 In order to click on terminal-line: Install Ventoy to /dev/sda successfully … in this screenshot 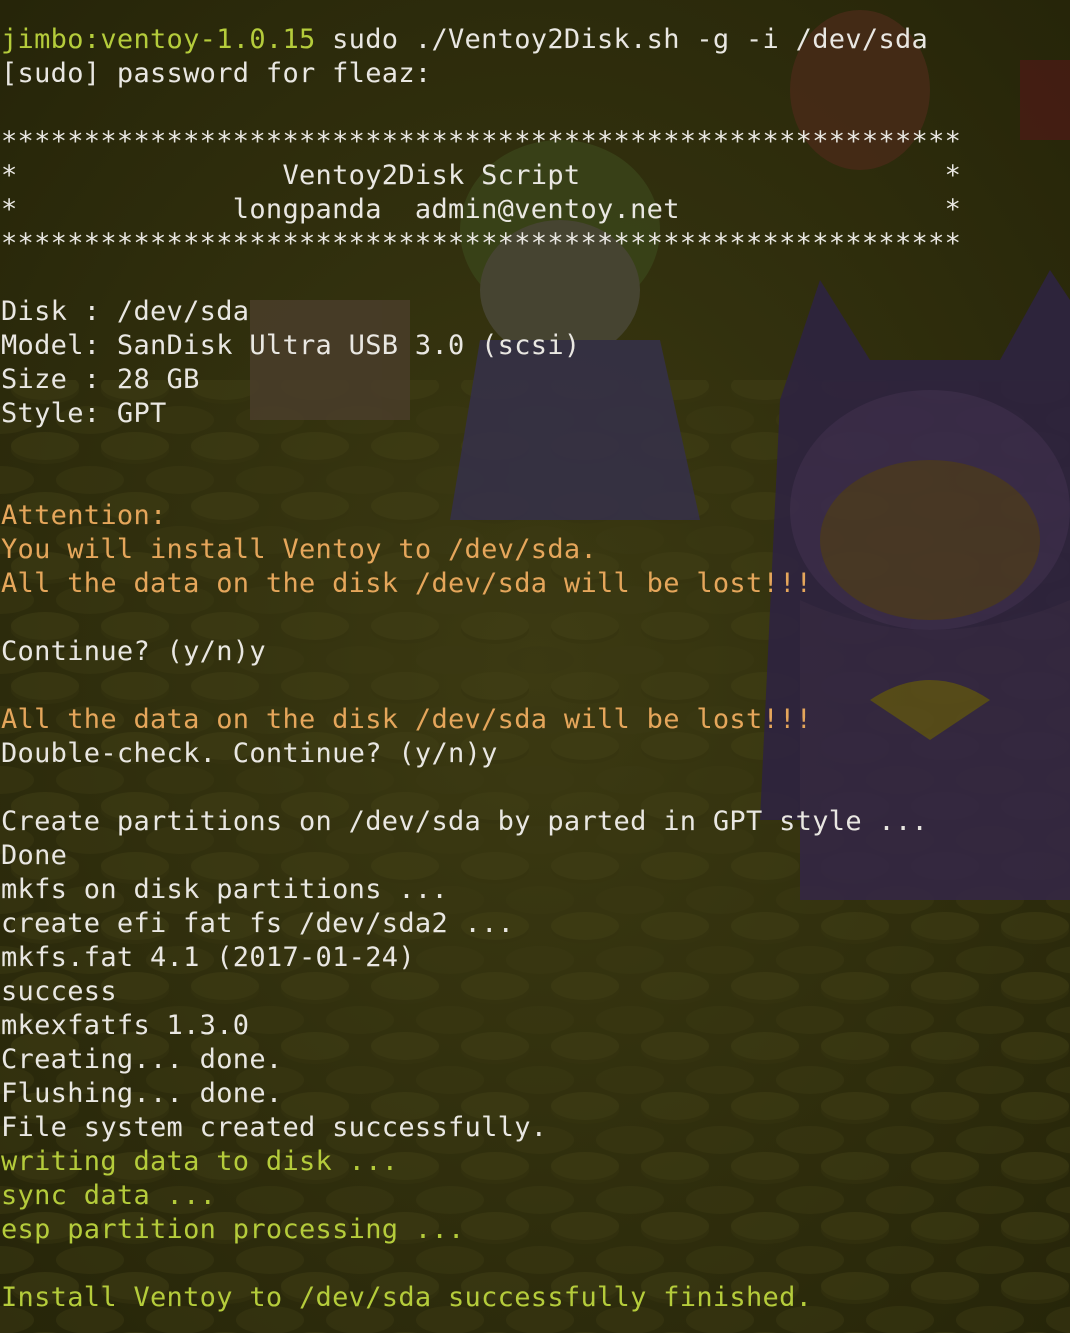, I will do `click(535, 1298)`.